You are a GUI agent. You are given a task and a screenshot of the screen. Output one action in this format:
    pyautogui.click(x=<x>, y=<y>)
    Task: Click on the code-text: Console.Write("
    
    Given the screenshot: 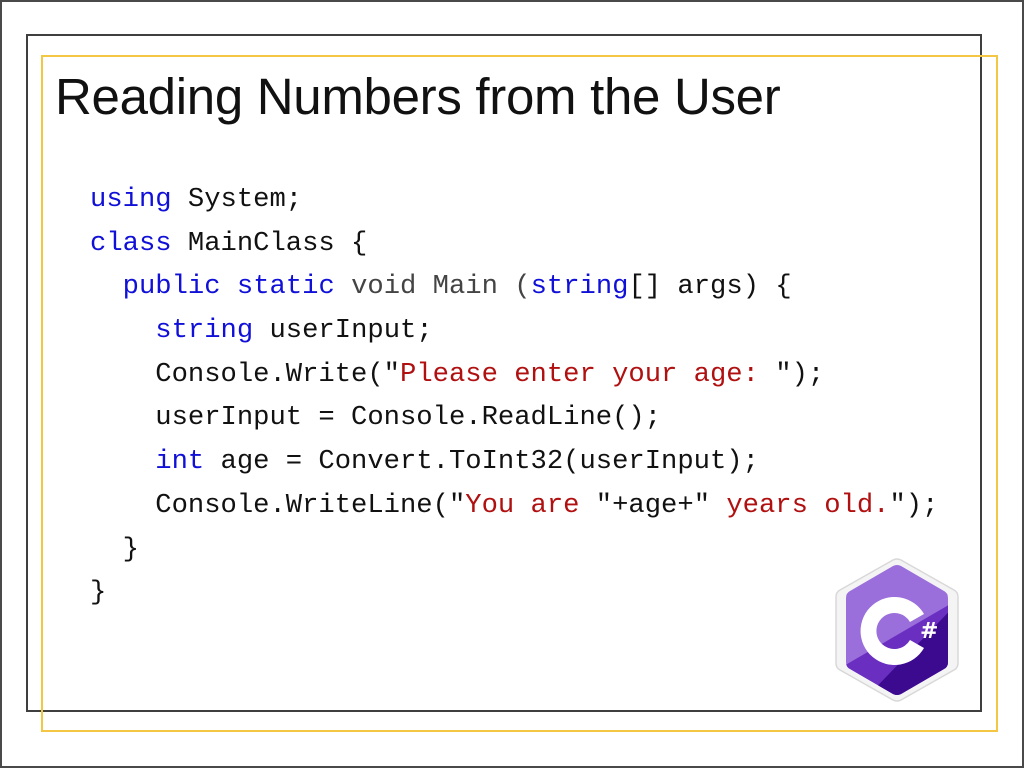 What is the action you would take?
    pyautogui.click(x=277, y=374)
    